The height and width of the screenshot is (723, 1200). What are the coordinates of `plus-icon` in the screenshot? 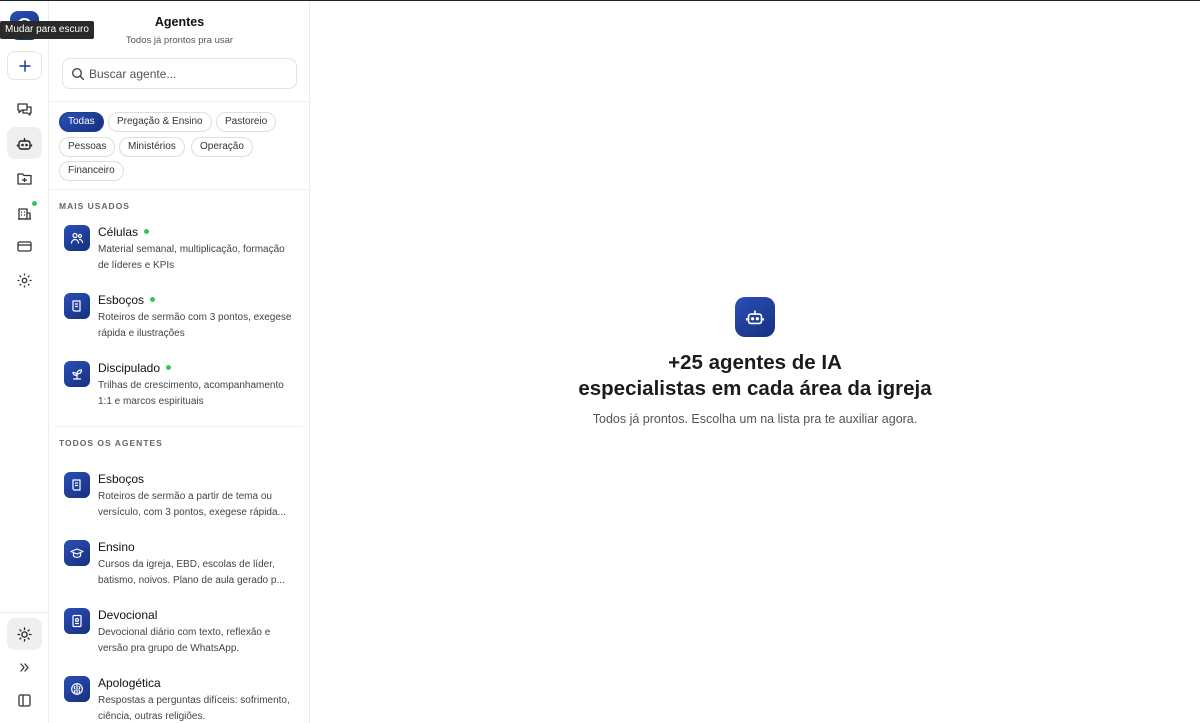 It's located at (25, 66).